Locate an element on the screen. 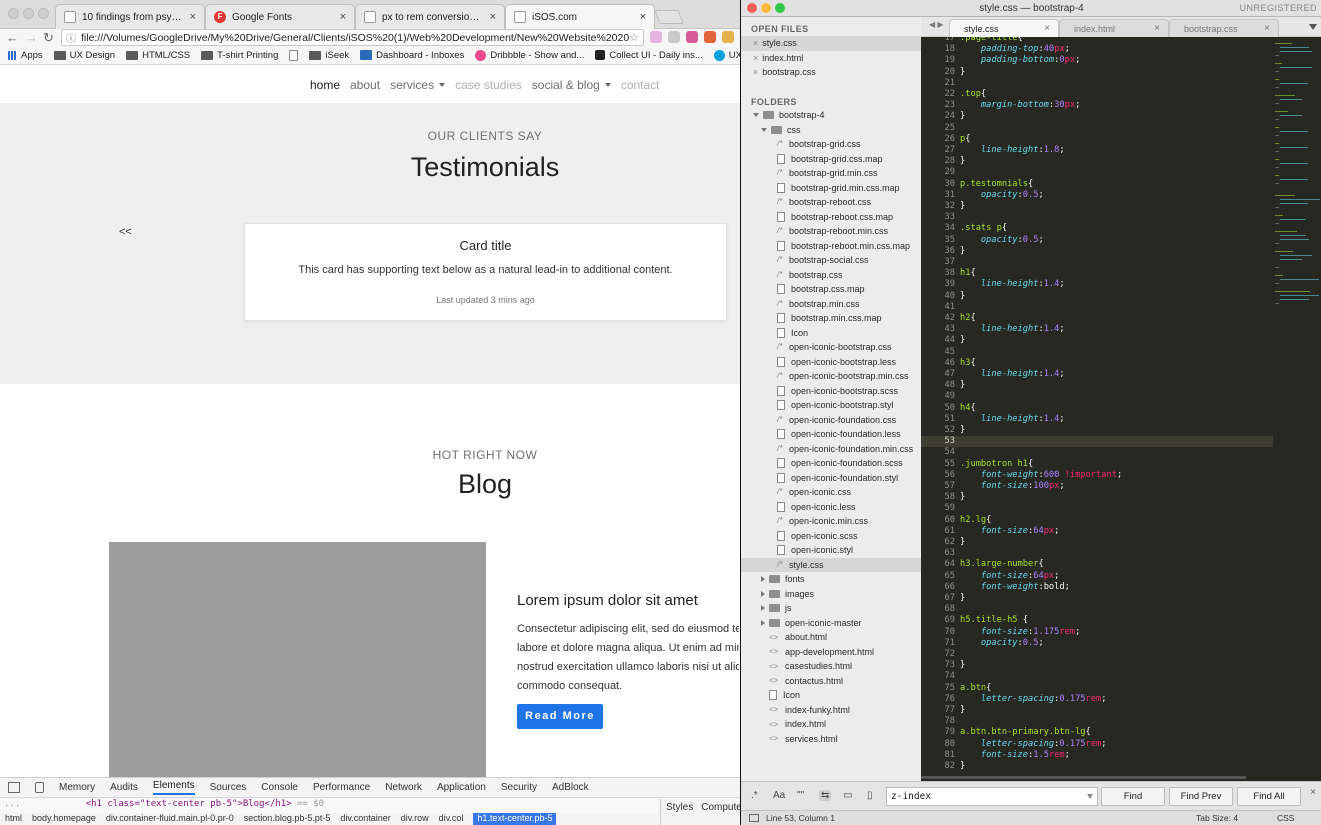 This screenshot has height=825, width=1321. extension-camera-icon is located at coordinates (674, 37).